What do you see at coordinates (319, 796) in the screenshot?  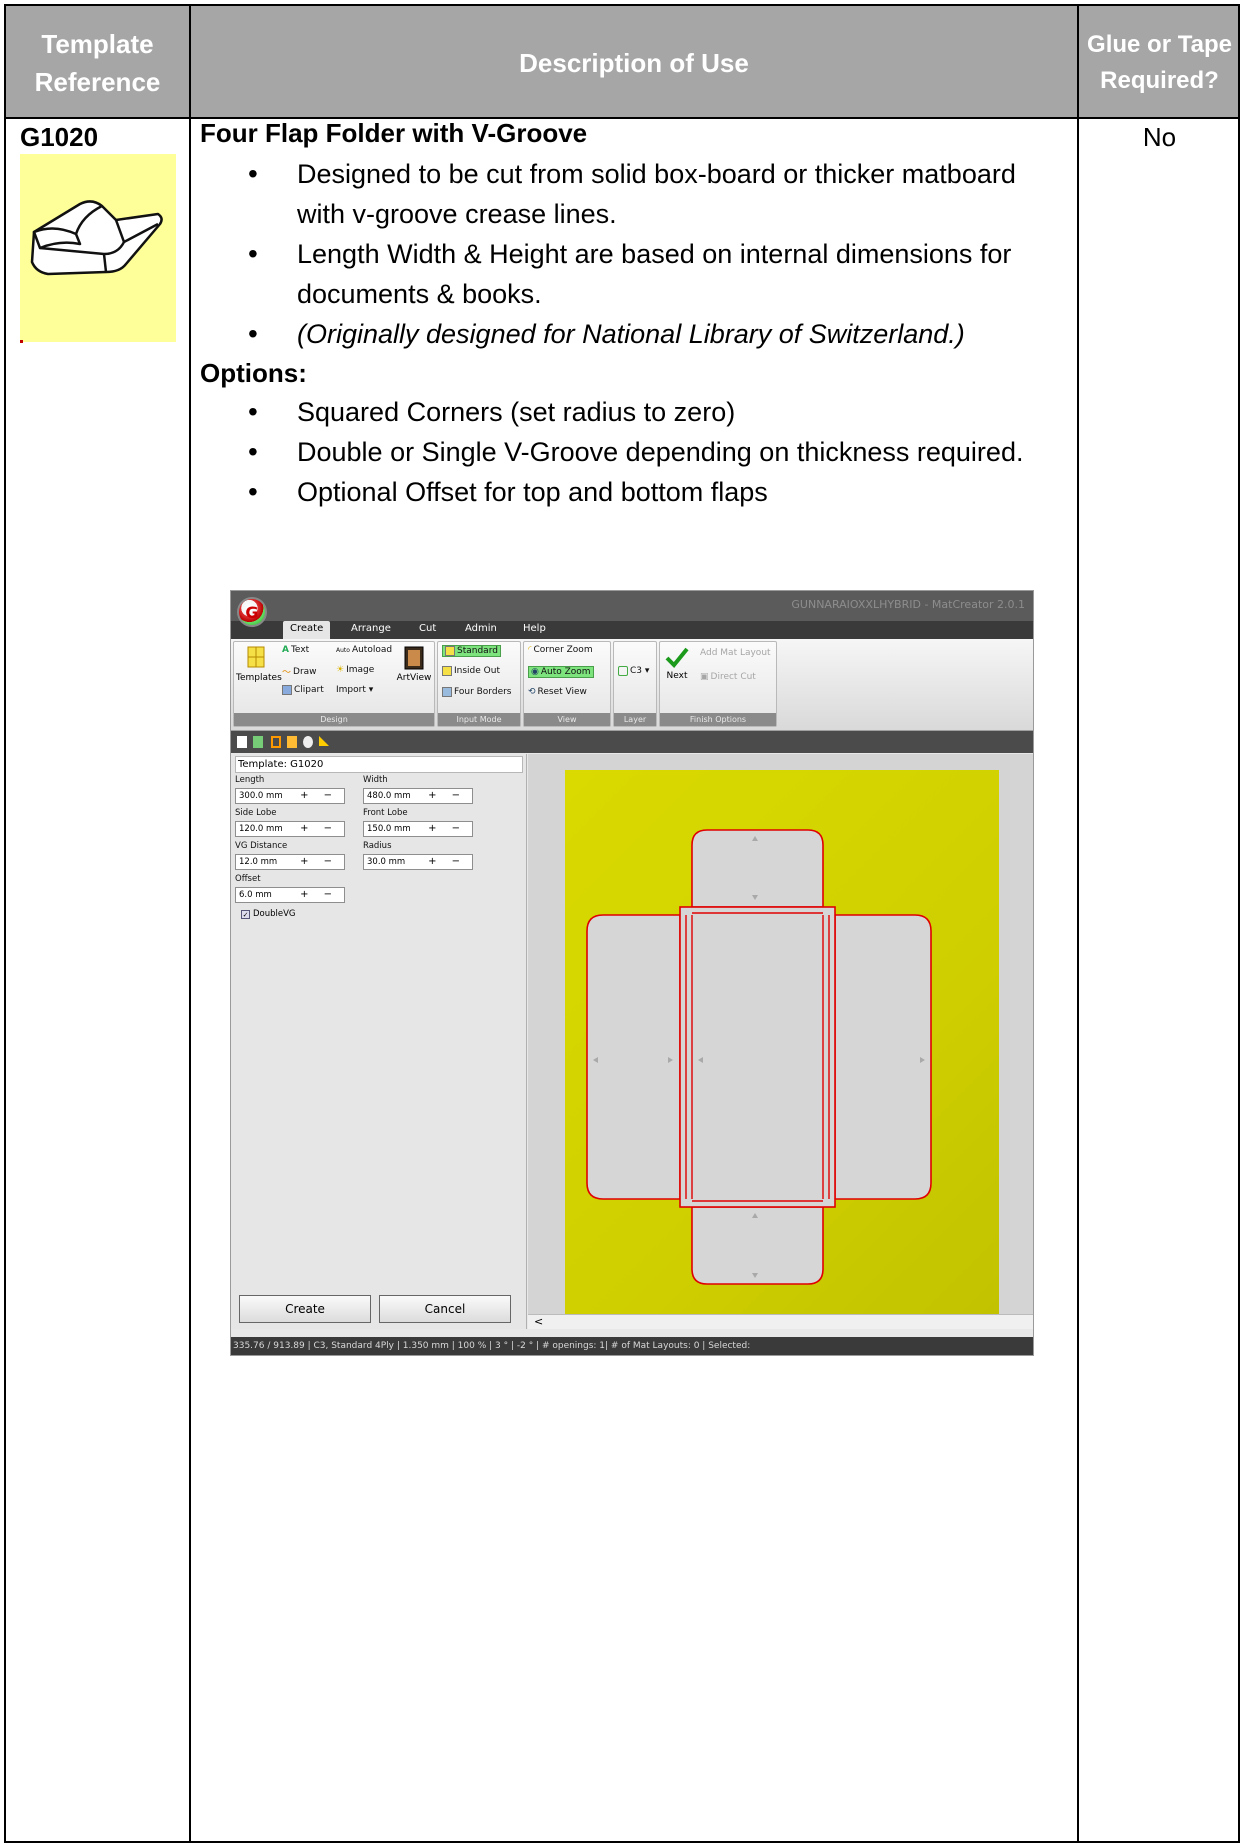 I see `length-stepper: + −` at bounding box center [319, 796].